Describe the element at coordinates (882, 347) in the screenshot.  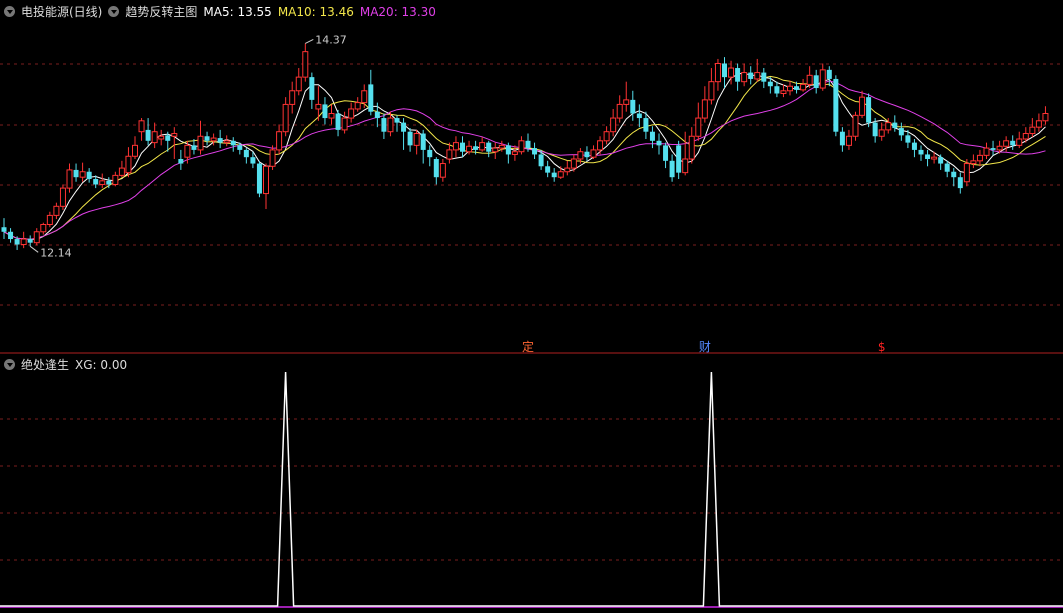
I see `event-marker: $` at that location.